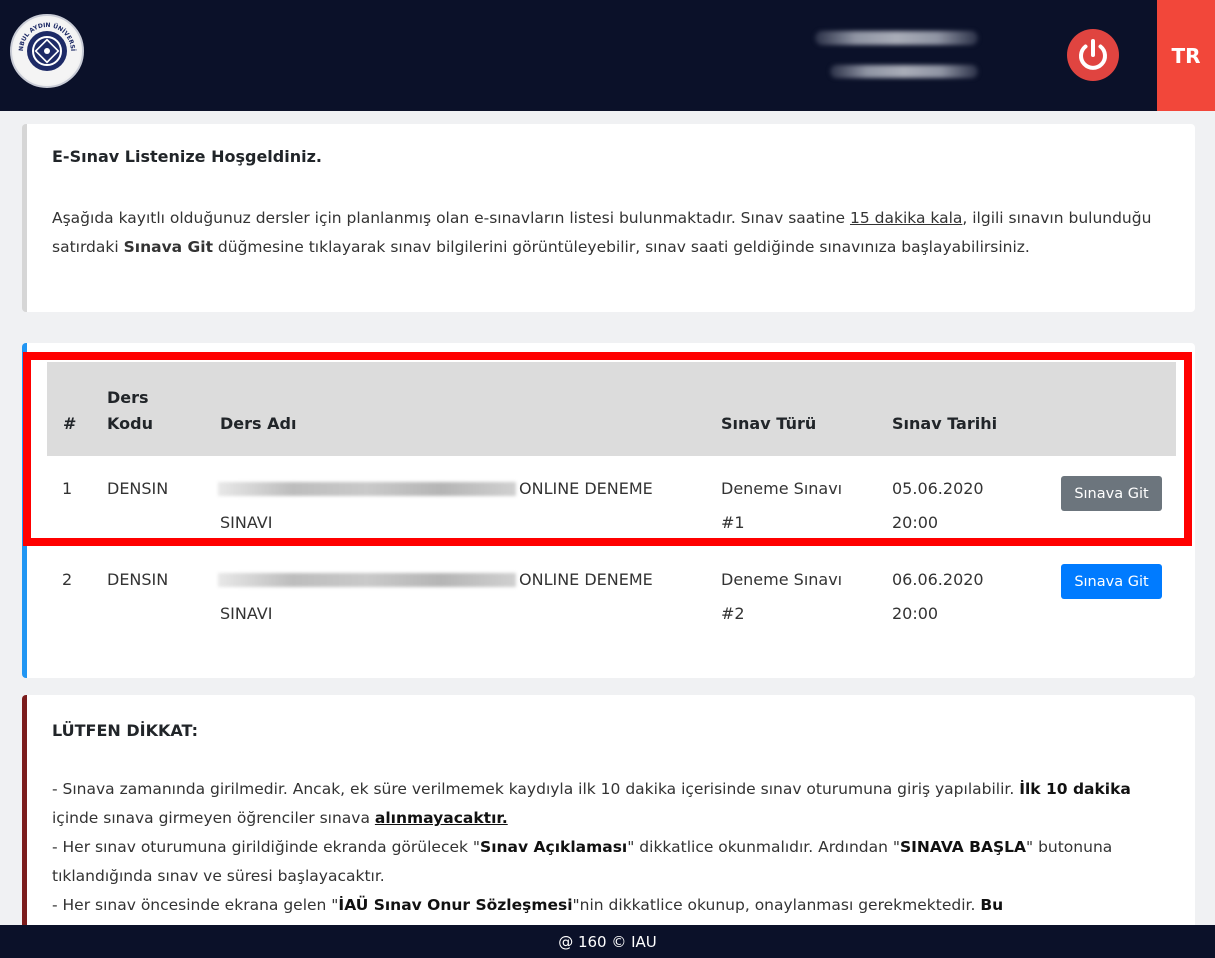 The image size is (1215, 958). I want to click on row-date-line1: 05.06.2020, so click(938, 488).